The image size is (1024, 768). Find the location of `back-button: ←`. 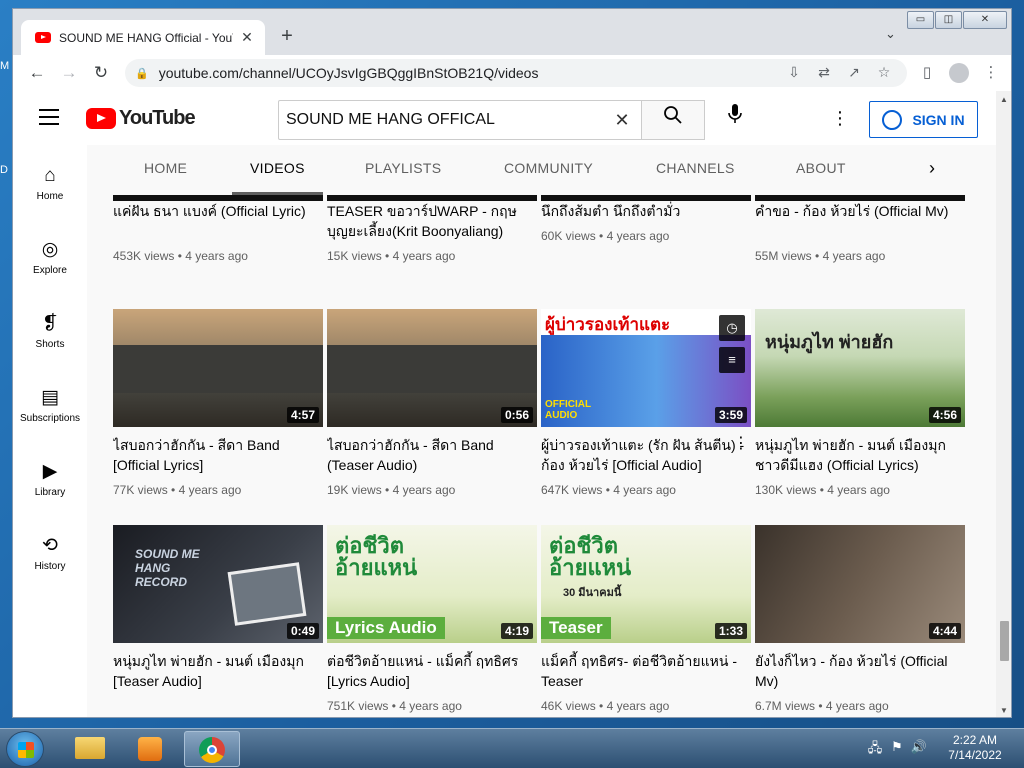

back-button: ← is located at coordinates (37, 73).